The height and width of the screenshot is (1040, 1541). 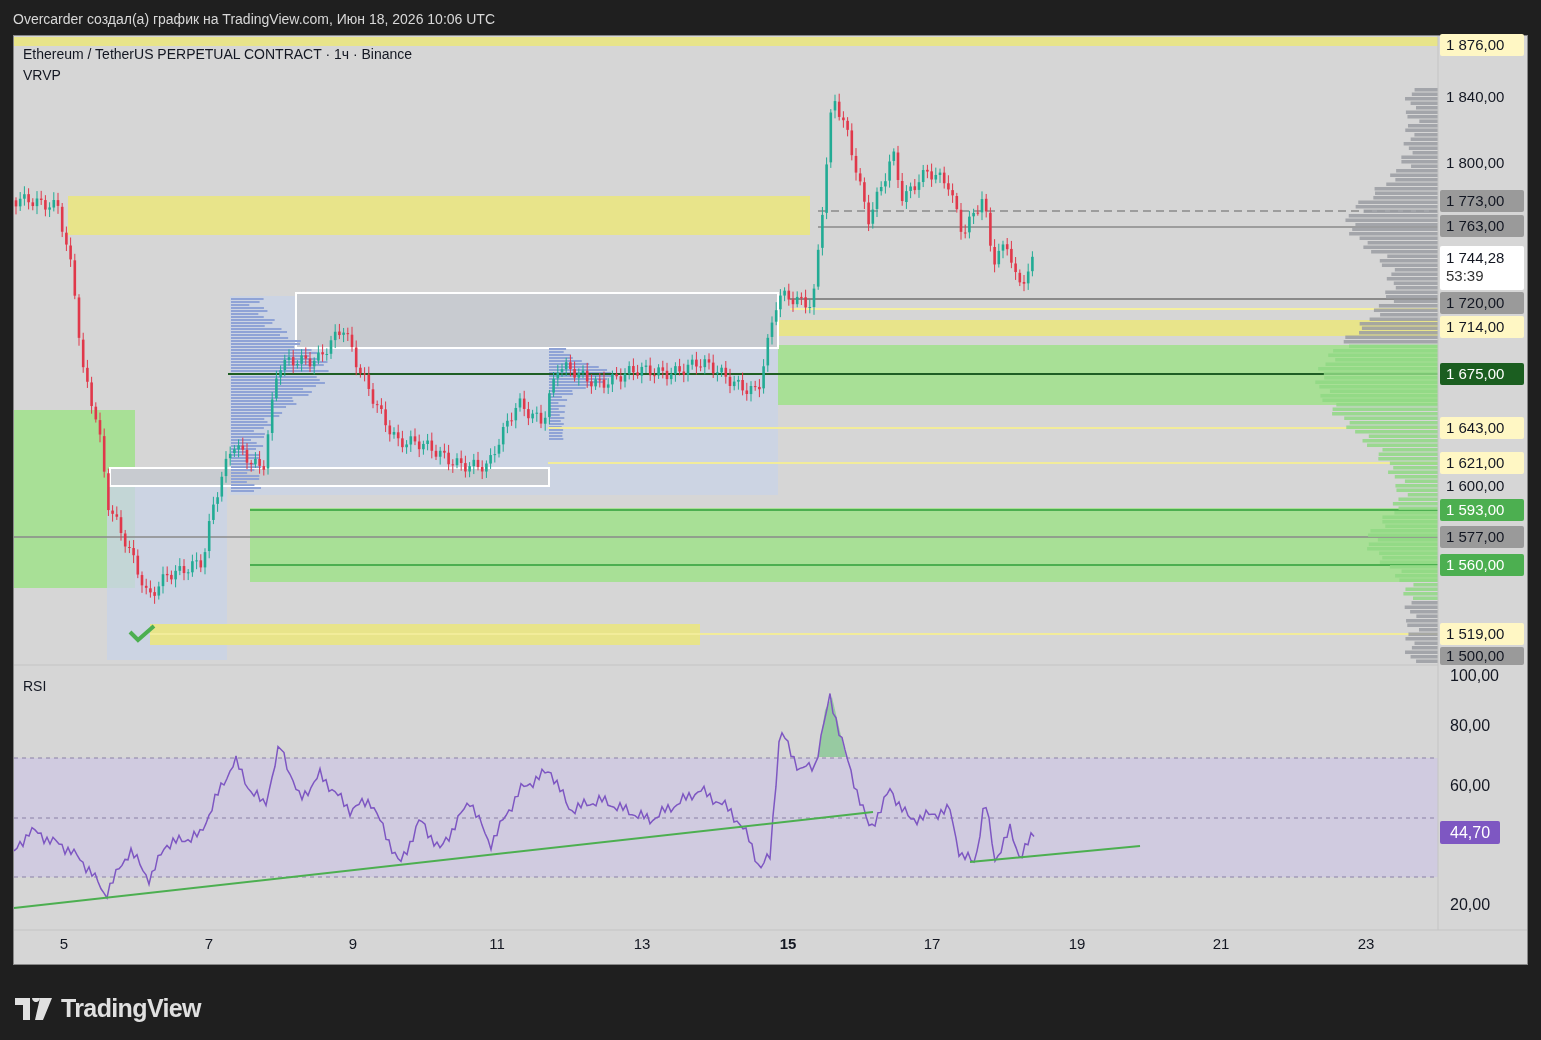 I want to click on time-label: 13, so click(x=642, y=944).